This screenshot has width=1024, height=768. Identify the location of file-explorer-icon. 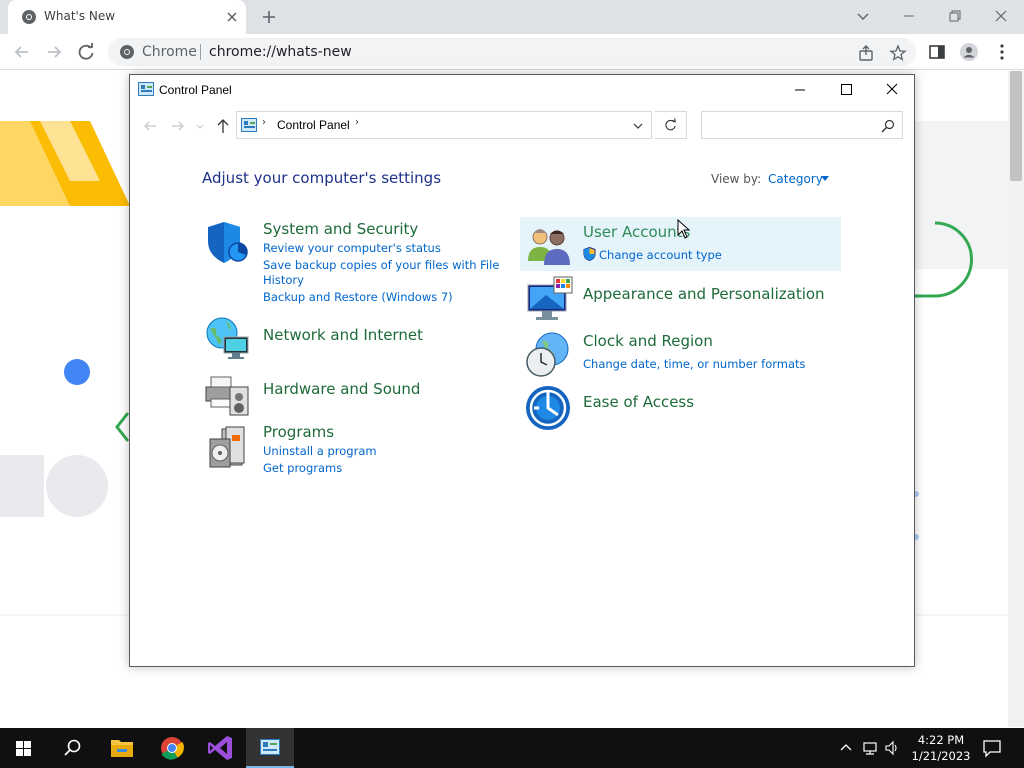
(122, 748).